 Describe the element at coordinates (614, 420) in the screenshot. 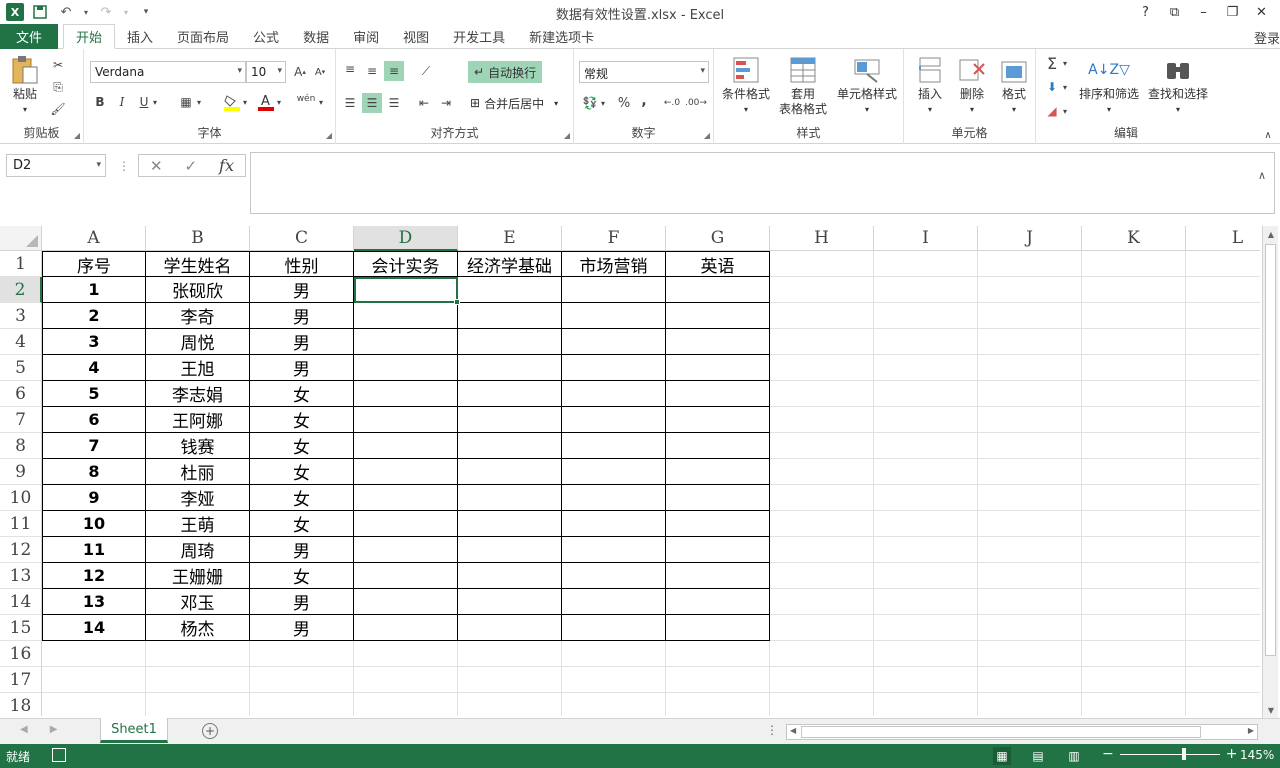

I see `cell-f7` at that location.